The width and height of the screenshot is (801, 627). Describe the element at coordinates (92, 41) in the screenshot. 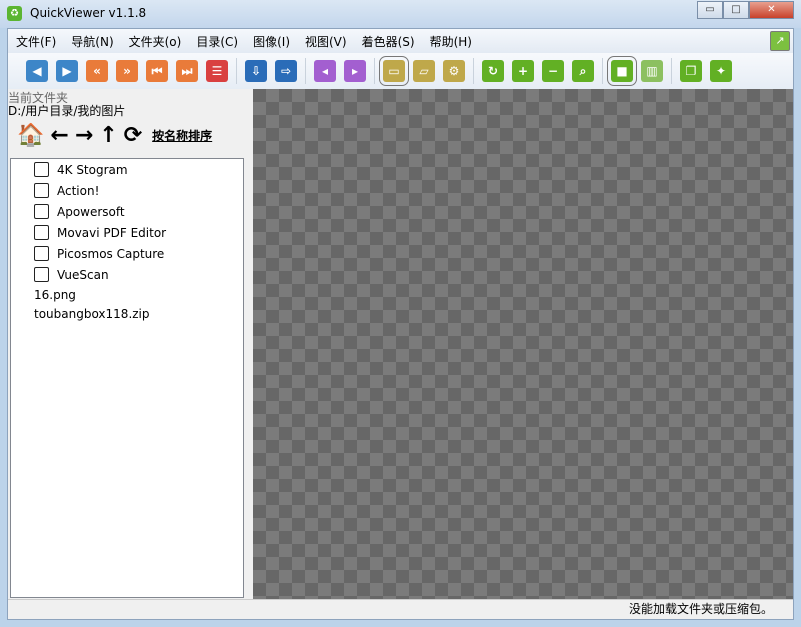

I see `menu-navigate: 导航(N)` at that location.